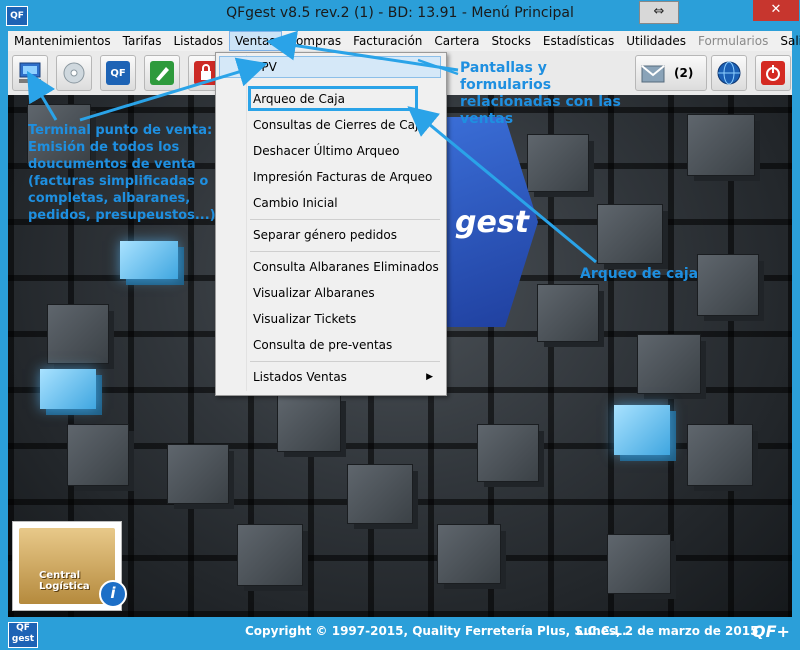 This screenshot has height=650, width=800. Describe the element at coordinates (659, 12) in the screenshot. I see `restore-button: ⇔` at that location.